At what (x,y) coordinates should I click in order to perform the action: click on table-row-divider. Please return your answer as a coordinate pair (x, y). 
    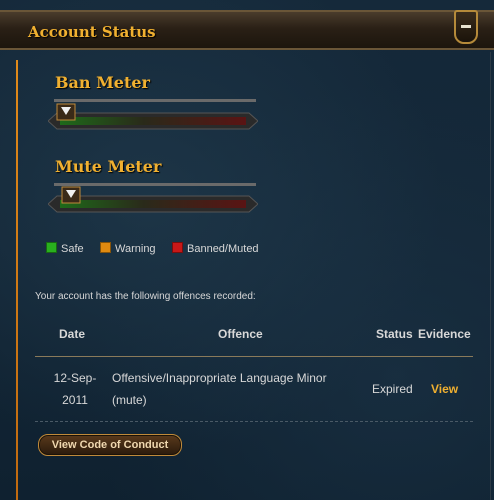
    Looking at the image, I should click on (254, 421).